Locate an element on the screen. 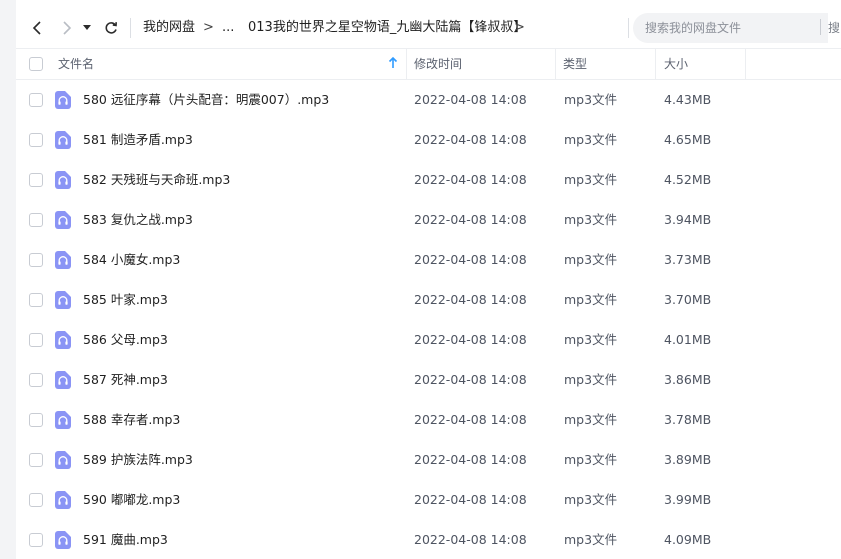 The height and width of the screenshot is (559, 841). file-name: 585 叶家.mp3 is located at coordinates (125, 300).